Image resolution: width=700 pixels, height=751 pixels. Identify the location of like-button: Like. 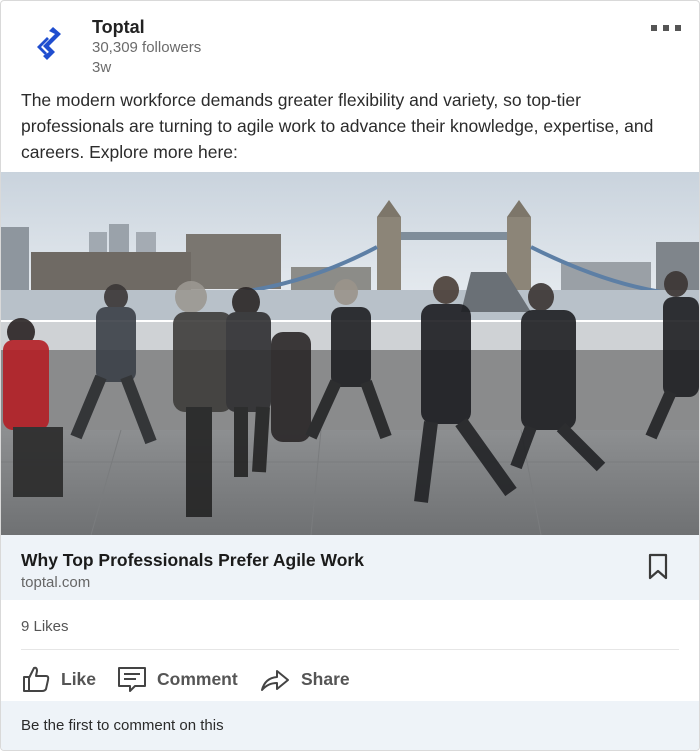
(58, 679).